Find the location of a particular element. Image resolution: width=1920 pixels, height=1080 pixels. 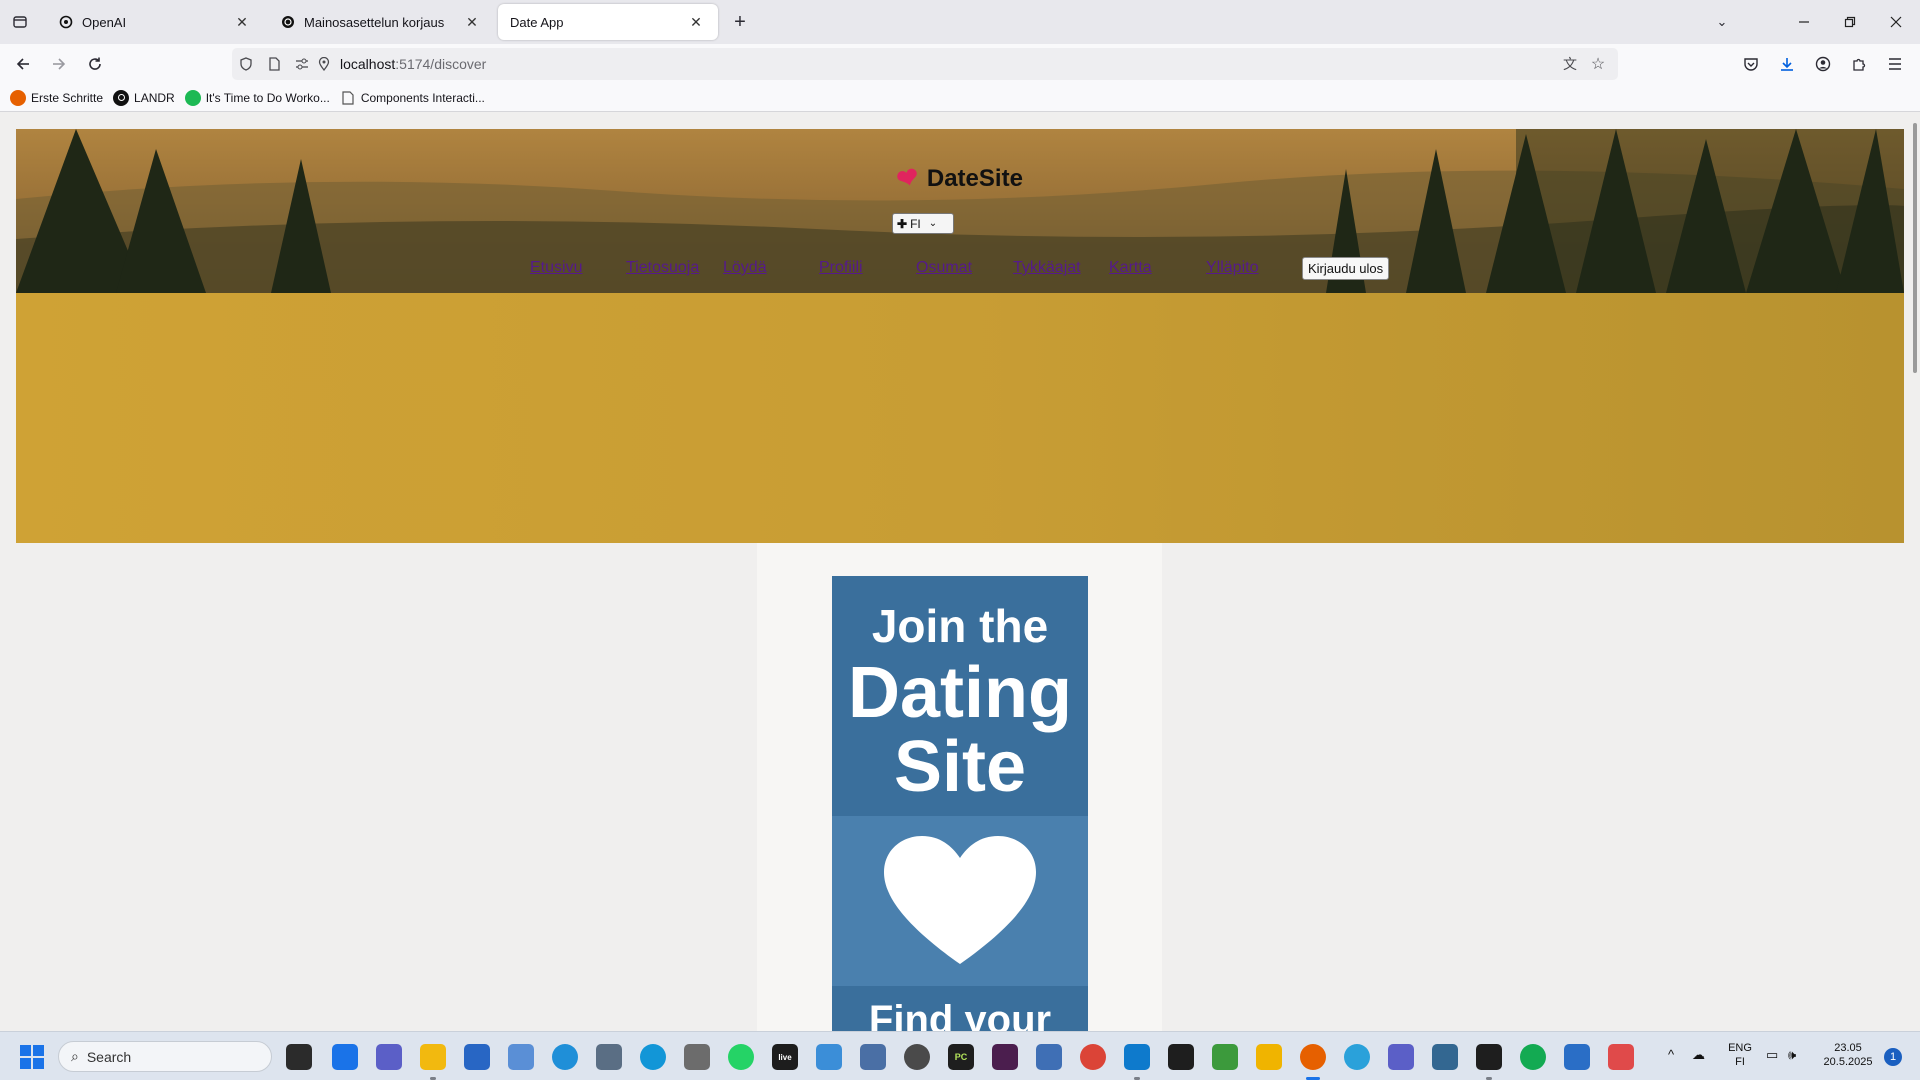

git-icon is located at coordinates (1269, 1057).